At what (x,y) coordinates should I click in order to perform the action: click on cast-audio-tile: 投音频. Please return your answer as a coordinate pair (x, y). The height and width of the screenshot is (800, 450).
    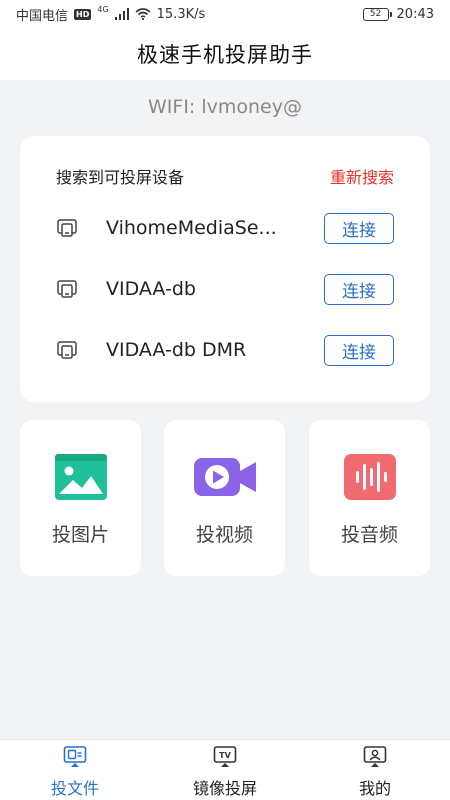
    Looking at the image, I should click on (369, 498).